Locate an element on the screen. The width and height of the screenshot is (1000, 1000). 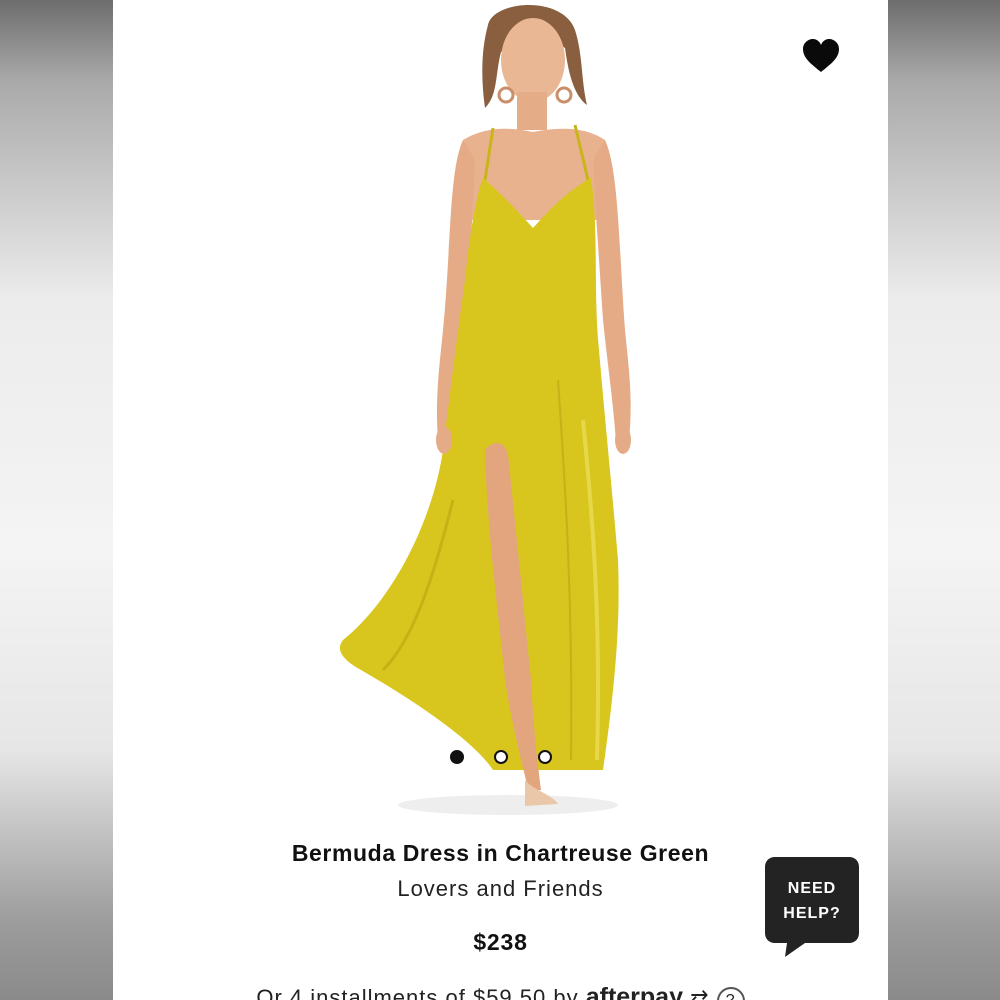
need-help-line2: HELP? is located at coordinates (812, 913).